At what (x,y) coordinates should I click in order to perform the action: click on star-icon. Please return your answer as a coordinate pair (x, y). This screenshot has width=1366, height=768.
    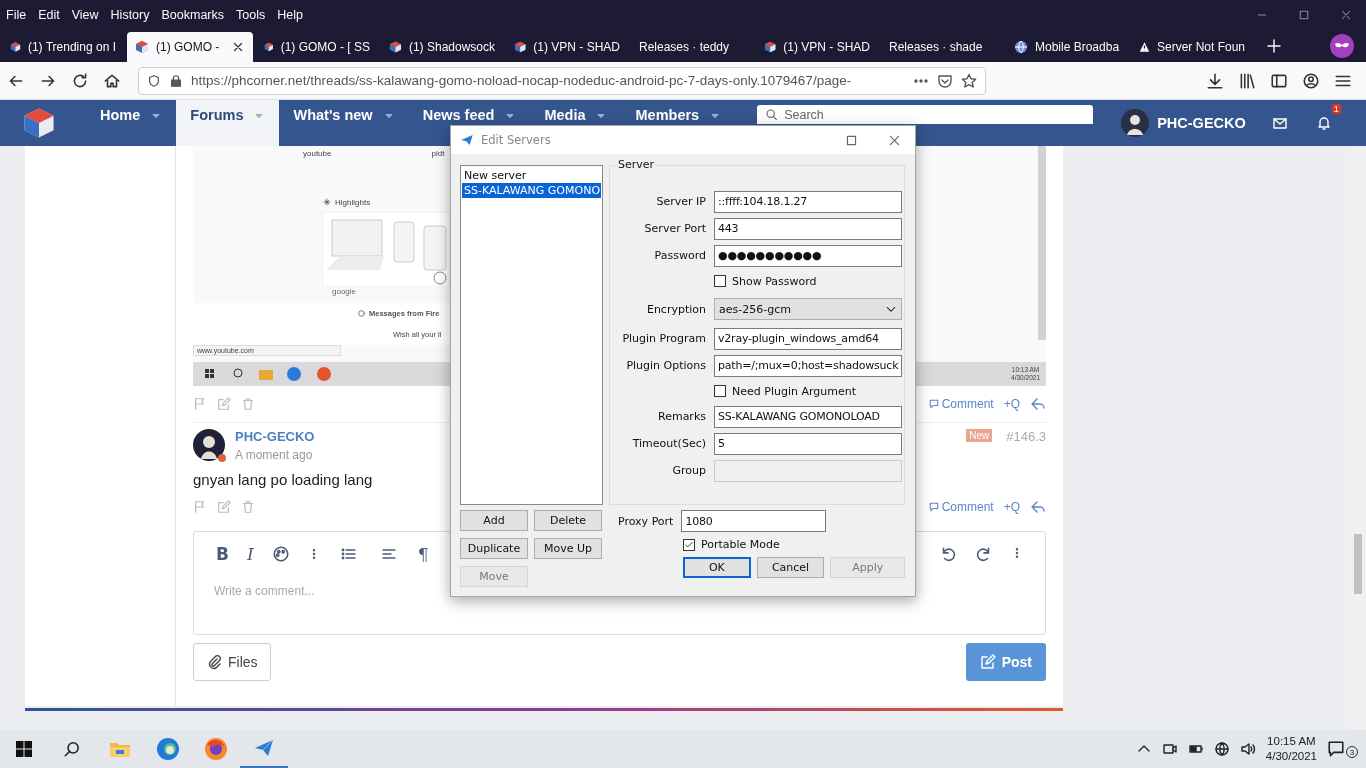
    Looking at the image, I should click on (969, 80).